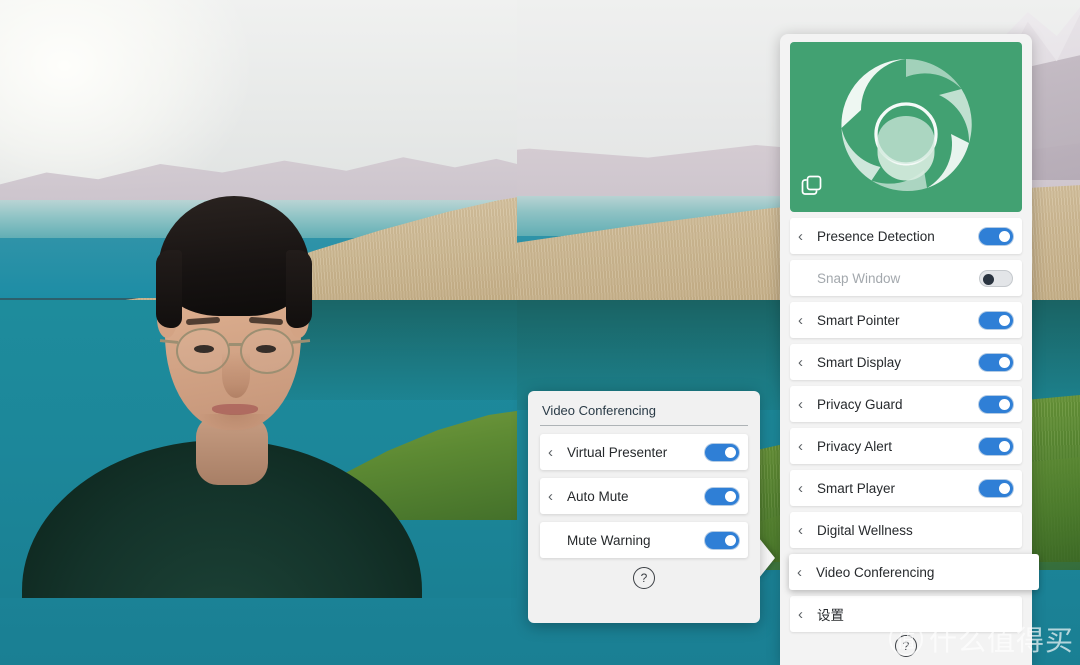 Image resolution: width=1080 pixels, height=665 pixels. I want to click on list-item: ‹ Smart Display, so click(906, 362).